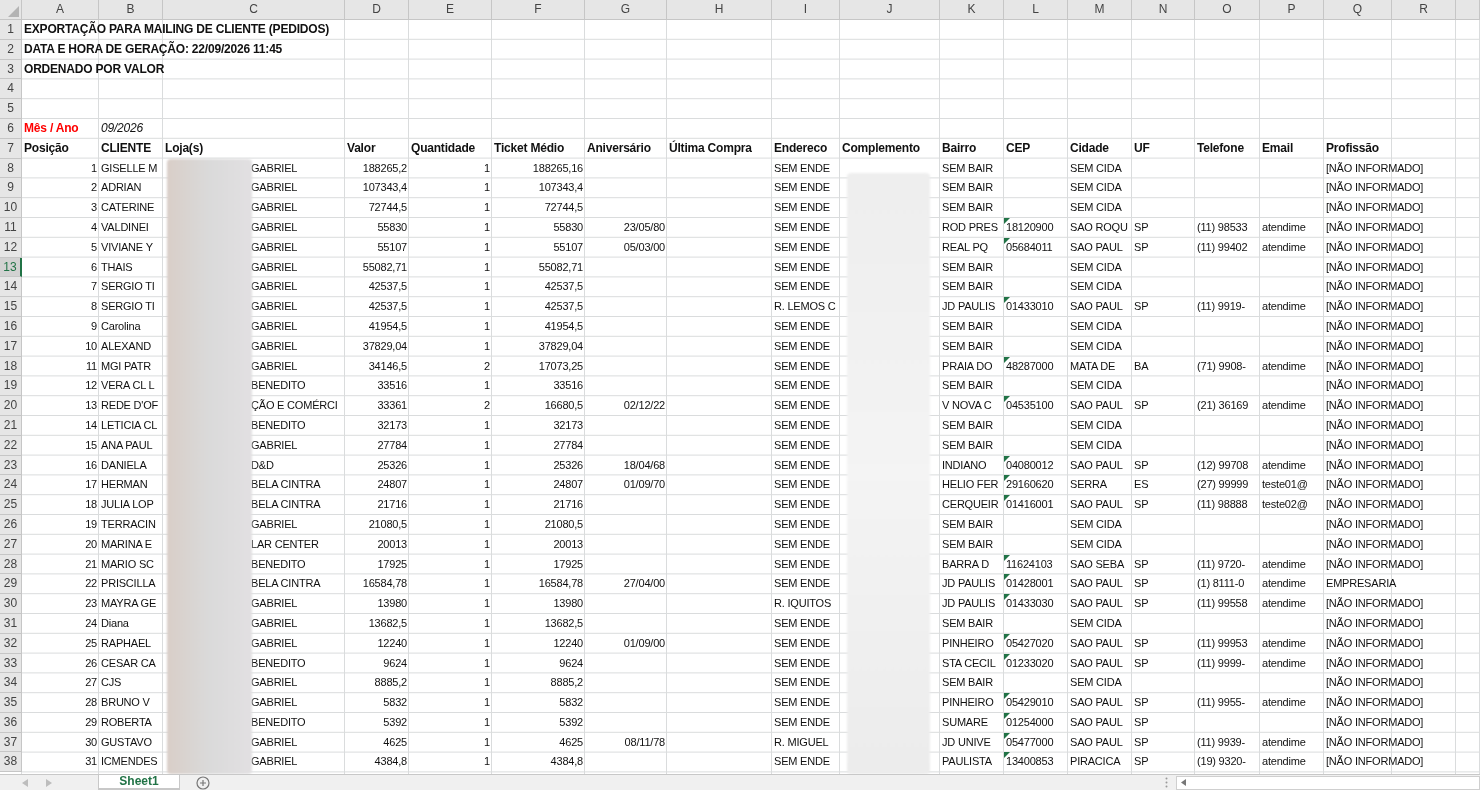  What do you see at coordinates (1100, 10) in the screenshot?
I see `column-header: M` at bounding box center [1100, 10].